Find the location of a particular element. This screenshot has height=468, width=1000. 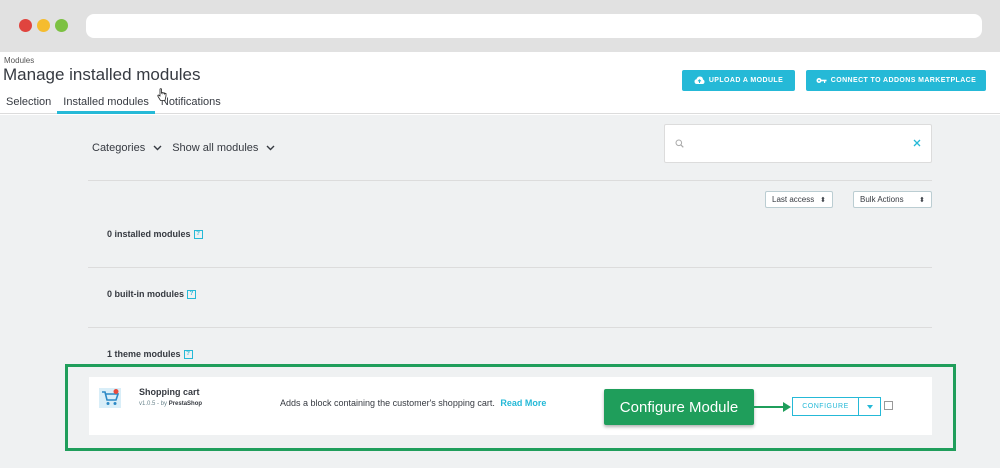

section-installed-modules: 0 installed modules ? is located at coordinates (155, 234).